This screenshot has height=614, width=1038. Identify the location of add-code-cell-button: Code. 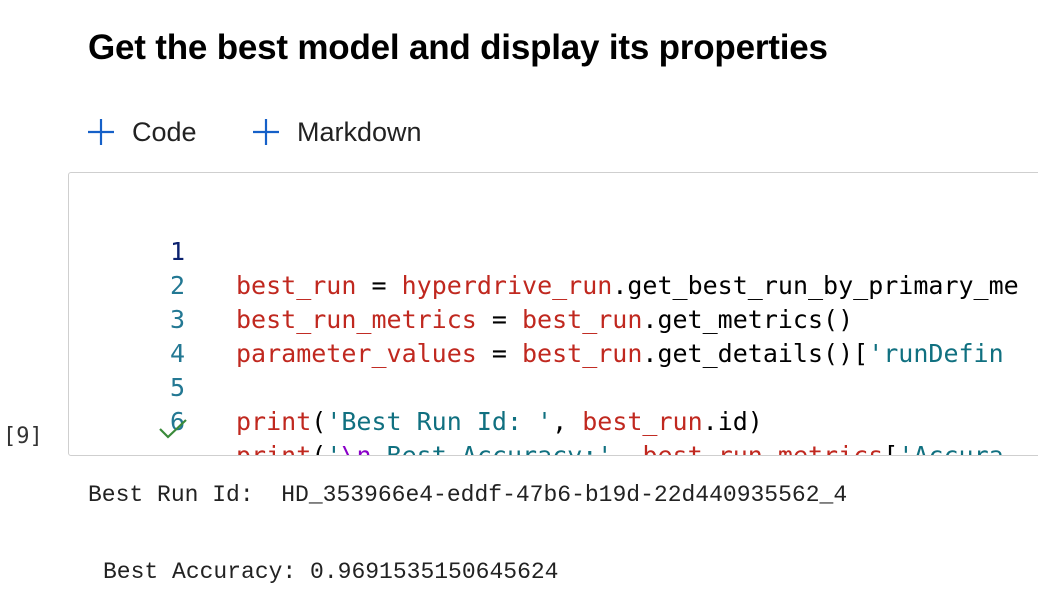
(141, 132).